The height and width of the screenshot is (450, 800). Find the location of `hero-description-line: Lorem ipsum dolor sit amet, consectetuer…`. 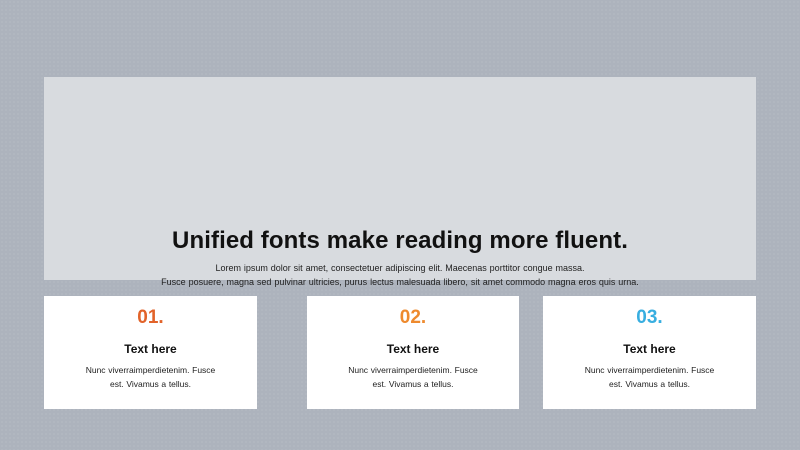

hero-description-line: Lorem ipsum dolor sit amet, consectetuer… is located at coordinates (400, 268).